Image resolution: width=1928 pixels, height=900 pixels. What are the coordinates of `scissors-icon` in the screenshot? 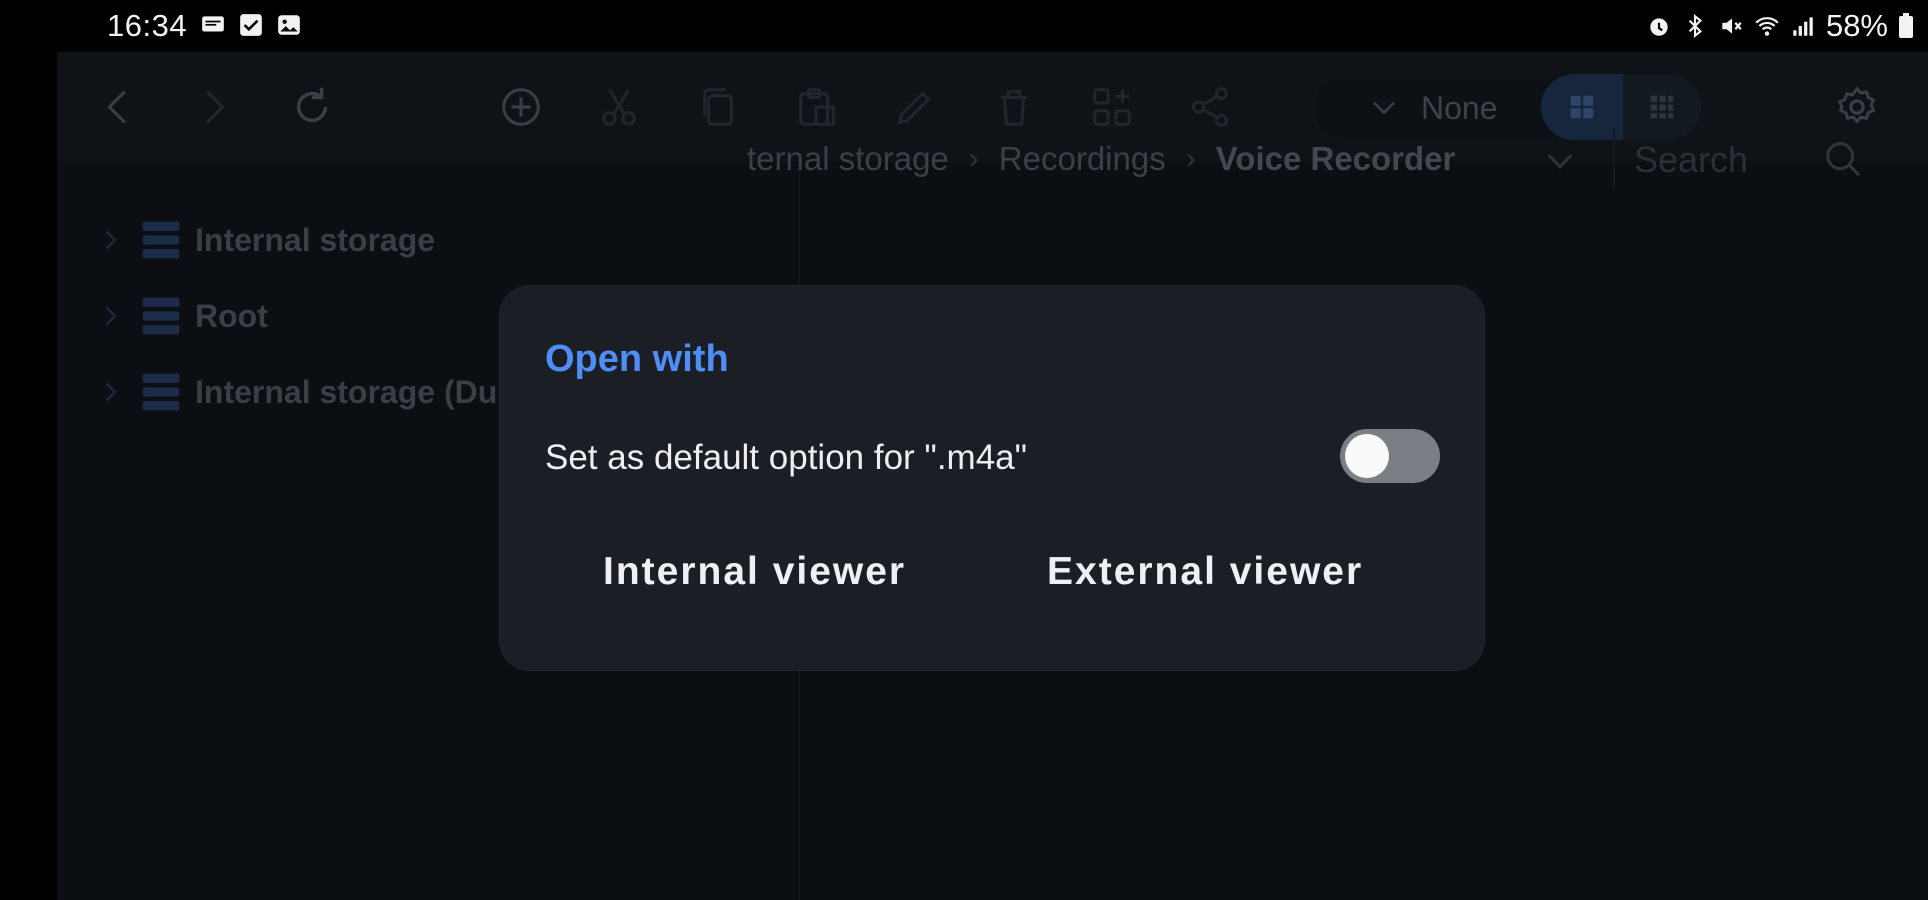 It's located at (619, 107).